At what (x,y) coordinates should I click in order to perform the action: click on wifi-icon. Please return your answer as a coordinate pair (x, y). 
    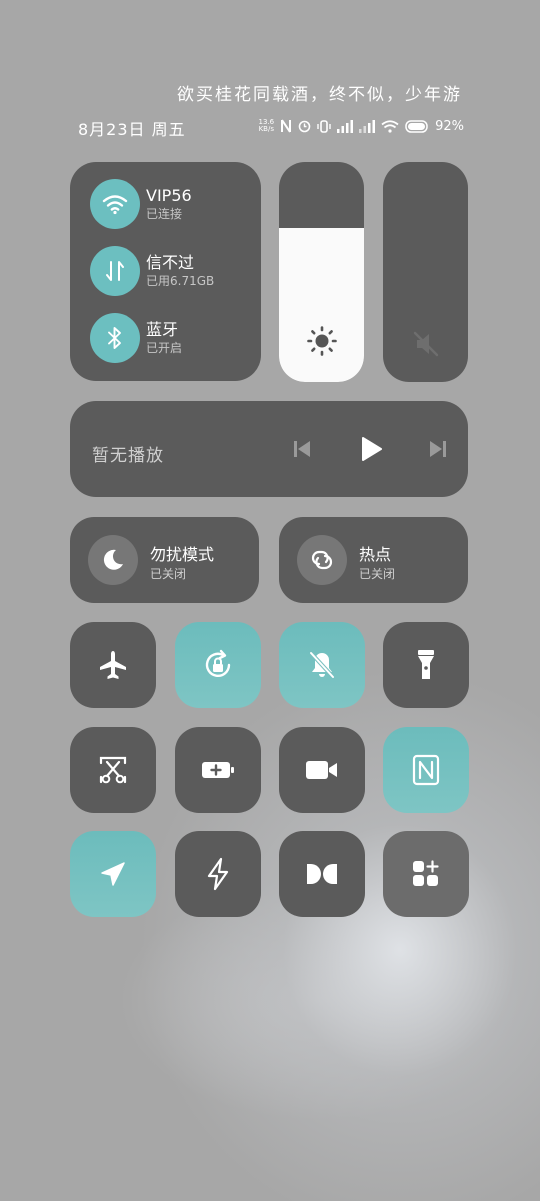
    Looking at the image, I should click on (115, 204).